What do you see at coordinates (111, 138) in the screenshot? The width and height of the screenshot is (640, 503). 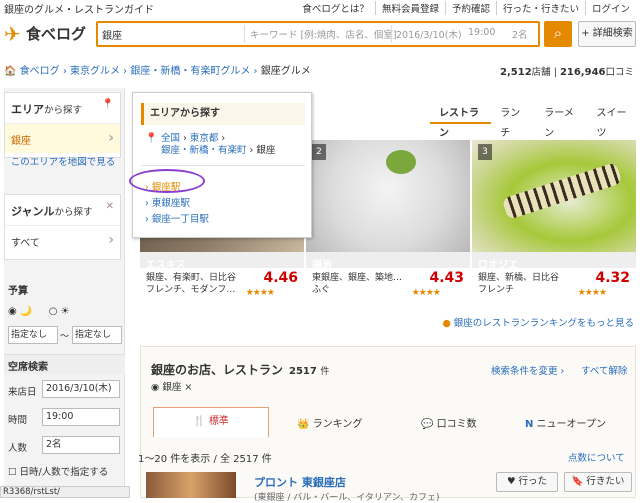 I see `chevron-right-icon: ›` at bounding box center [111, 138].